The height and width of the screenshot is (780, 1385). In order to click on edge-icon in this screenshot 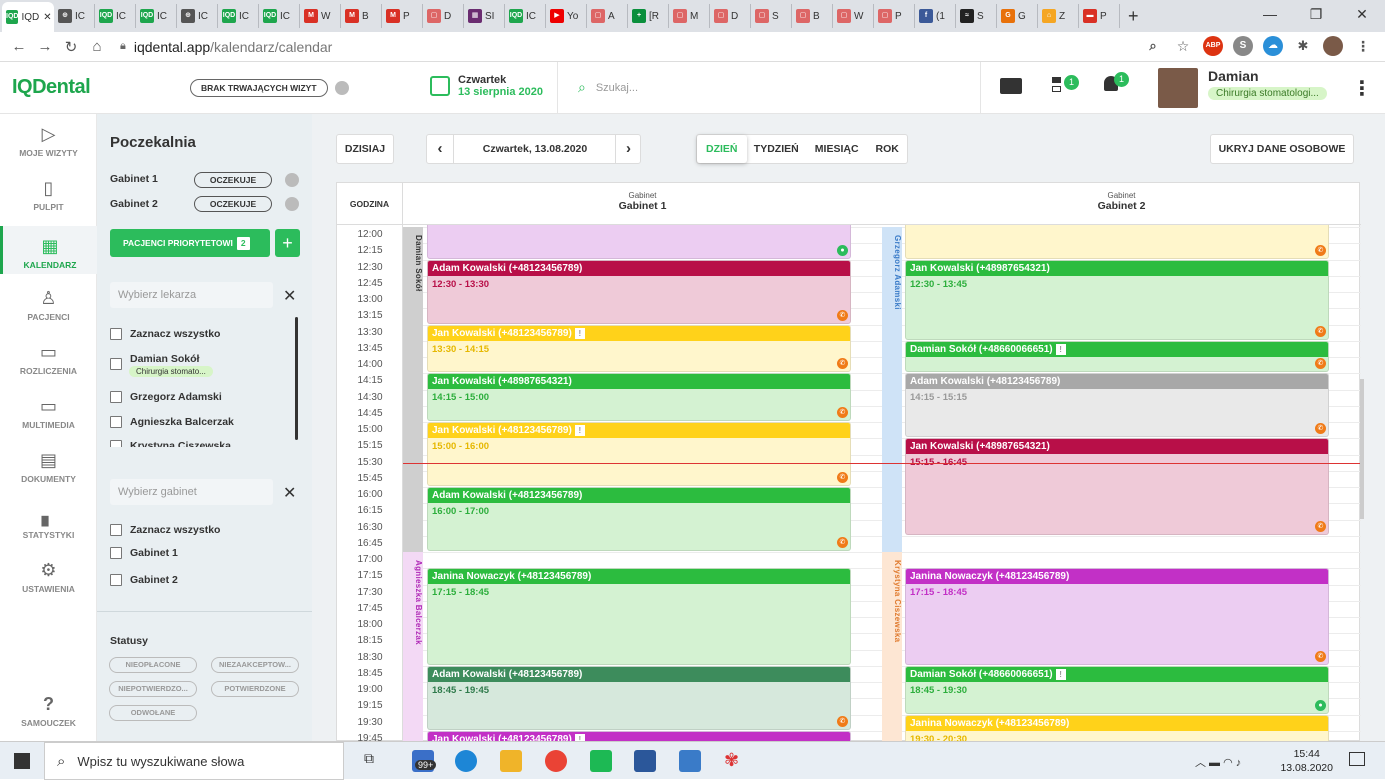, I will do `click(466, 761)`.